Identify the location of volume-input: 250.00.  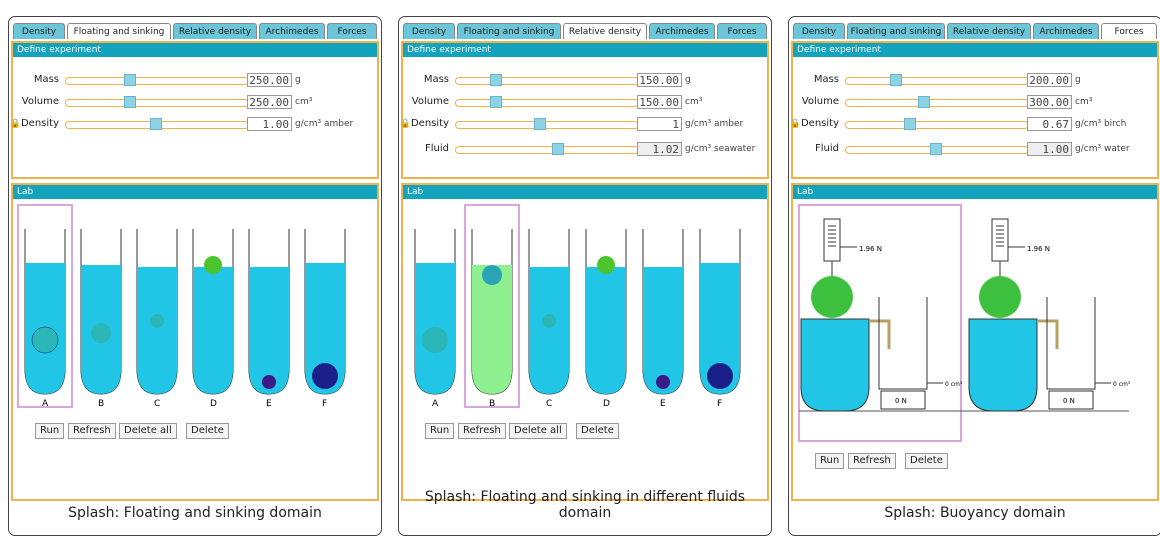
(269, 102).